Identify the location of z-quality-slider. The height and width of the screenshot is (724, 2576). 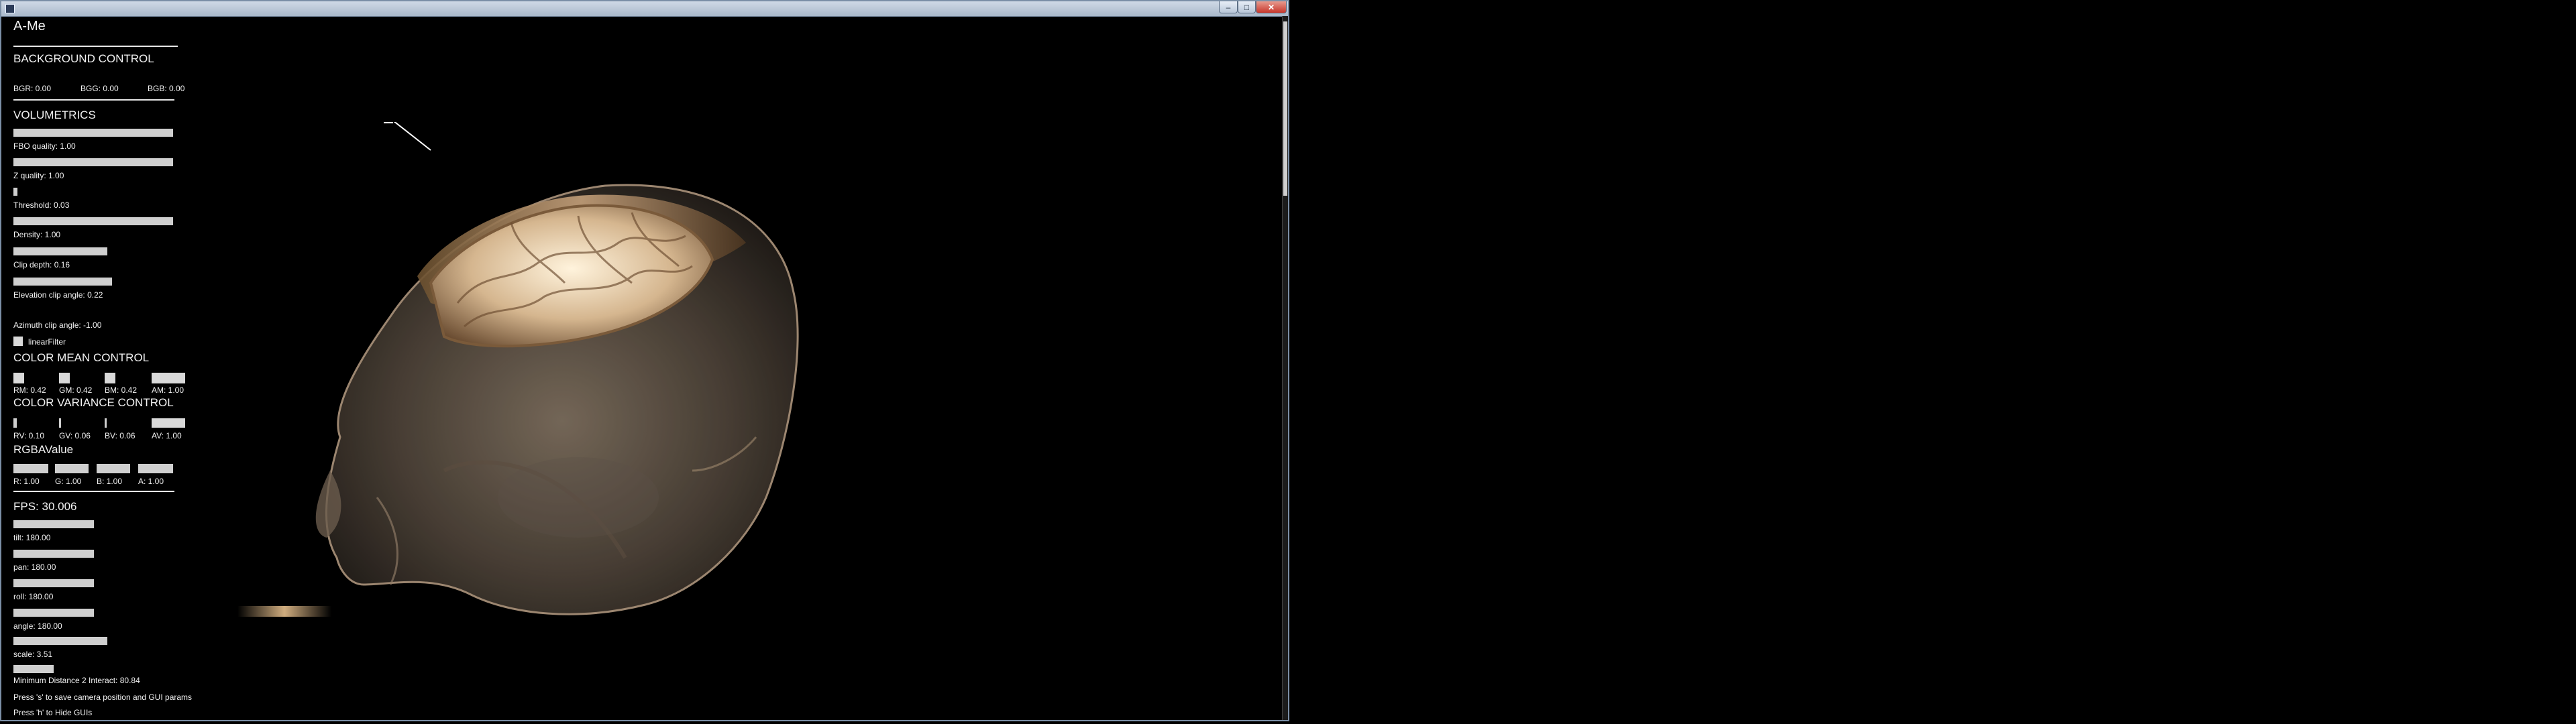
(93, 162).